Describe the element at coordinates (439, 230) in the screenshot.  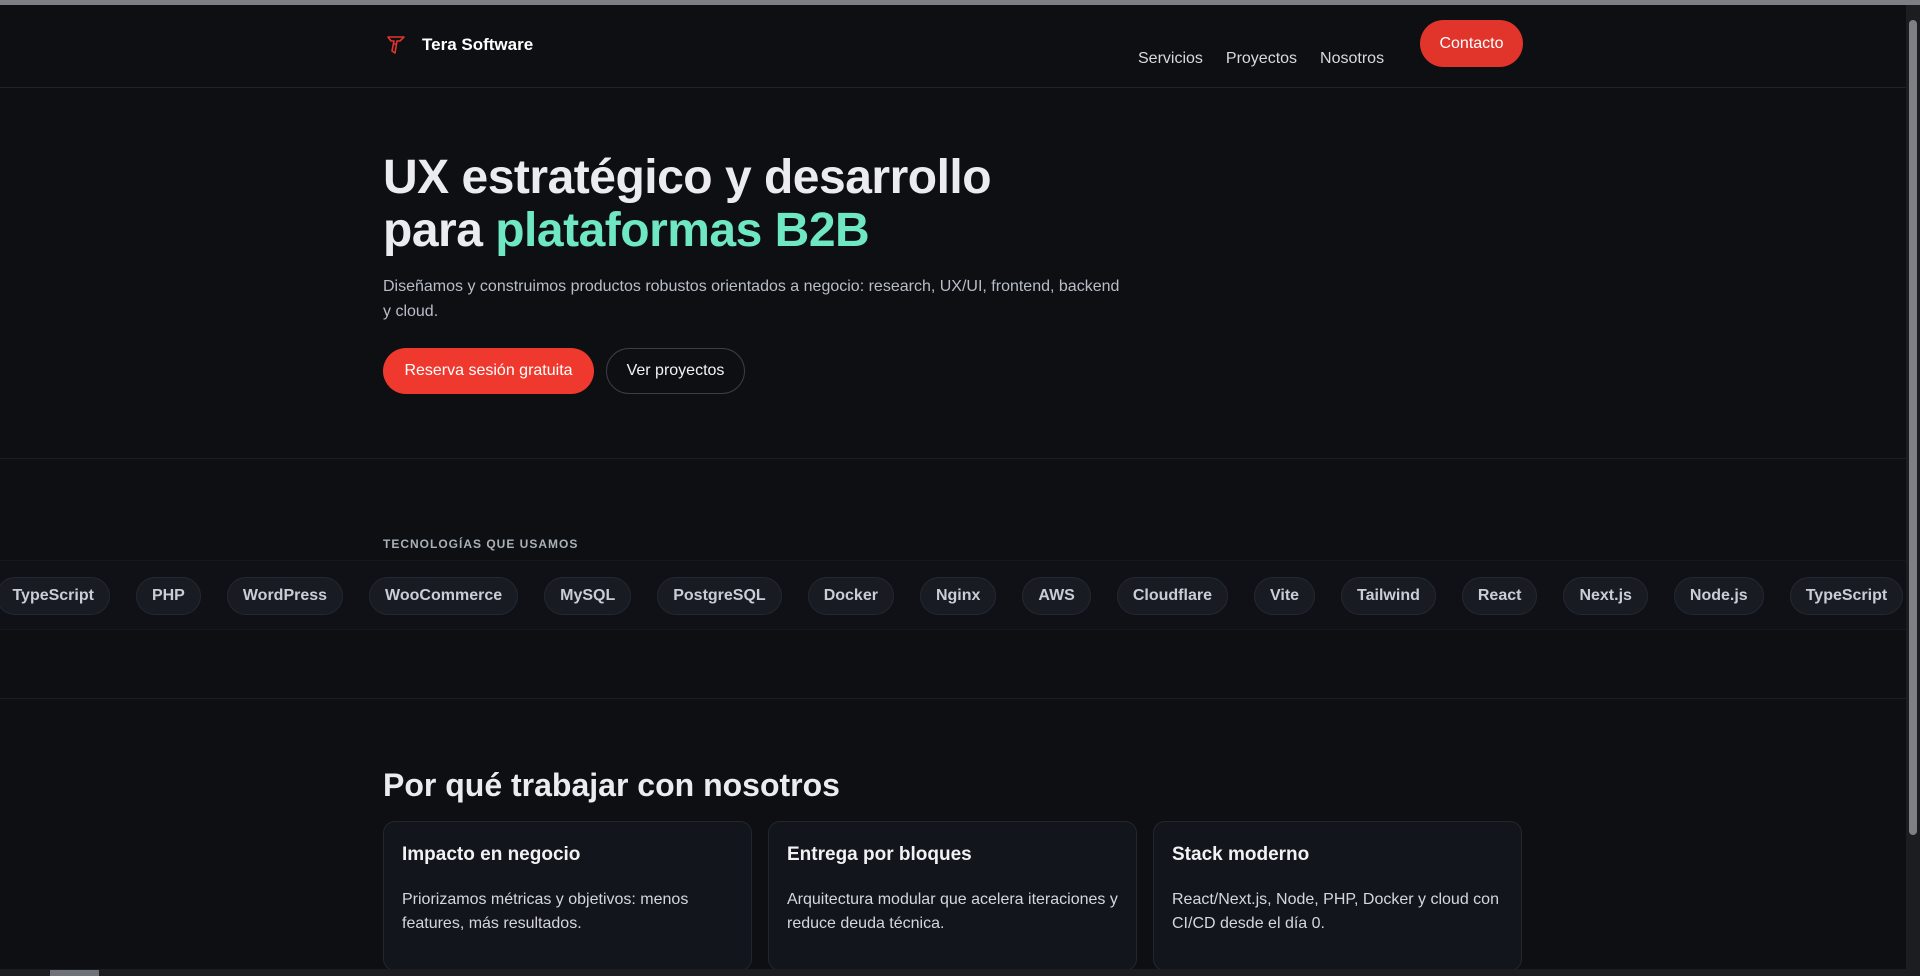
I see `hero-title-prefix: para` at that location.